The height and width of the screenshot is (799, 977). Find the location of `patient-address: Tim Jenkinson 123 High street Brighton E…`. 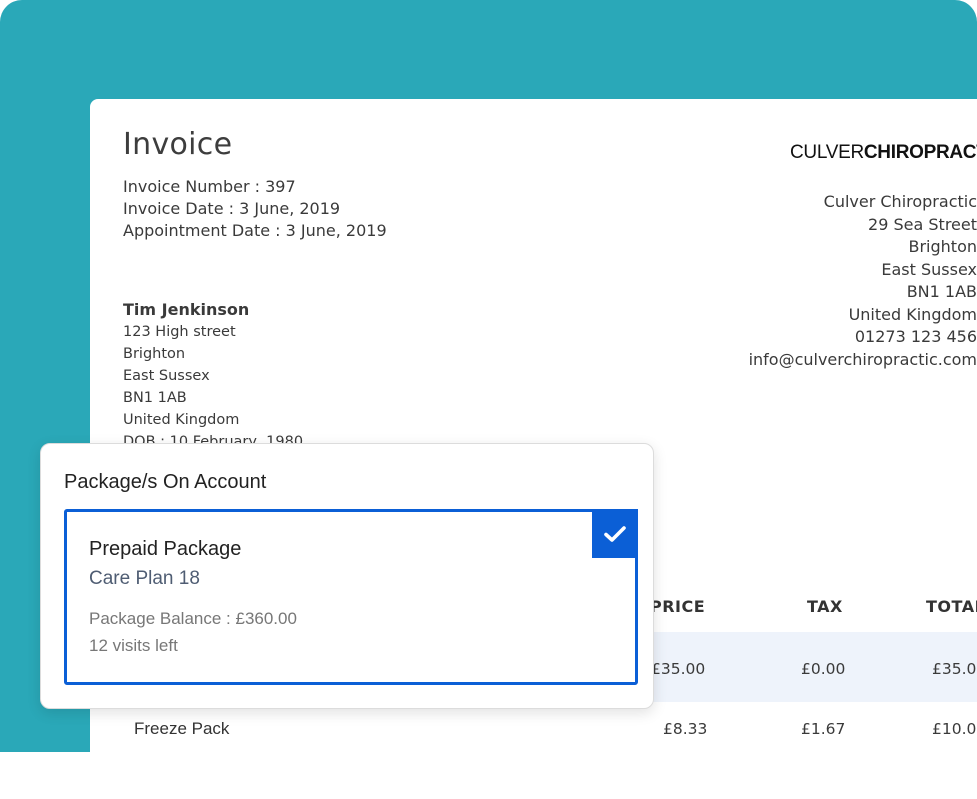

patient-address: Tim Jenkinson 123 High street Brighton E… is located at coordinates (213, 376).